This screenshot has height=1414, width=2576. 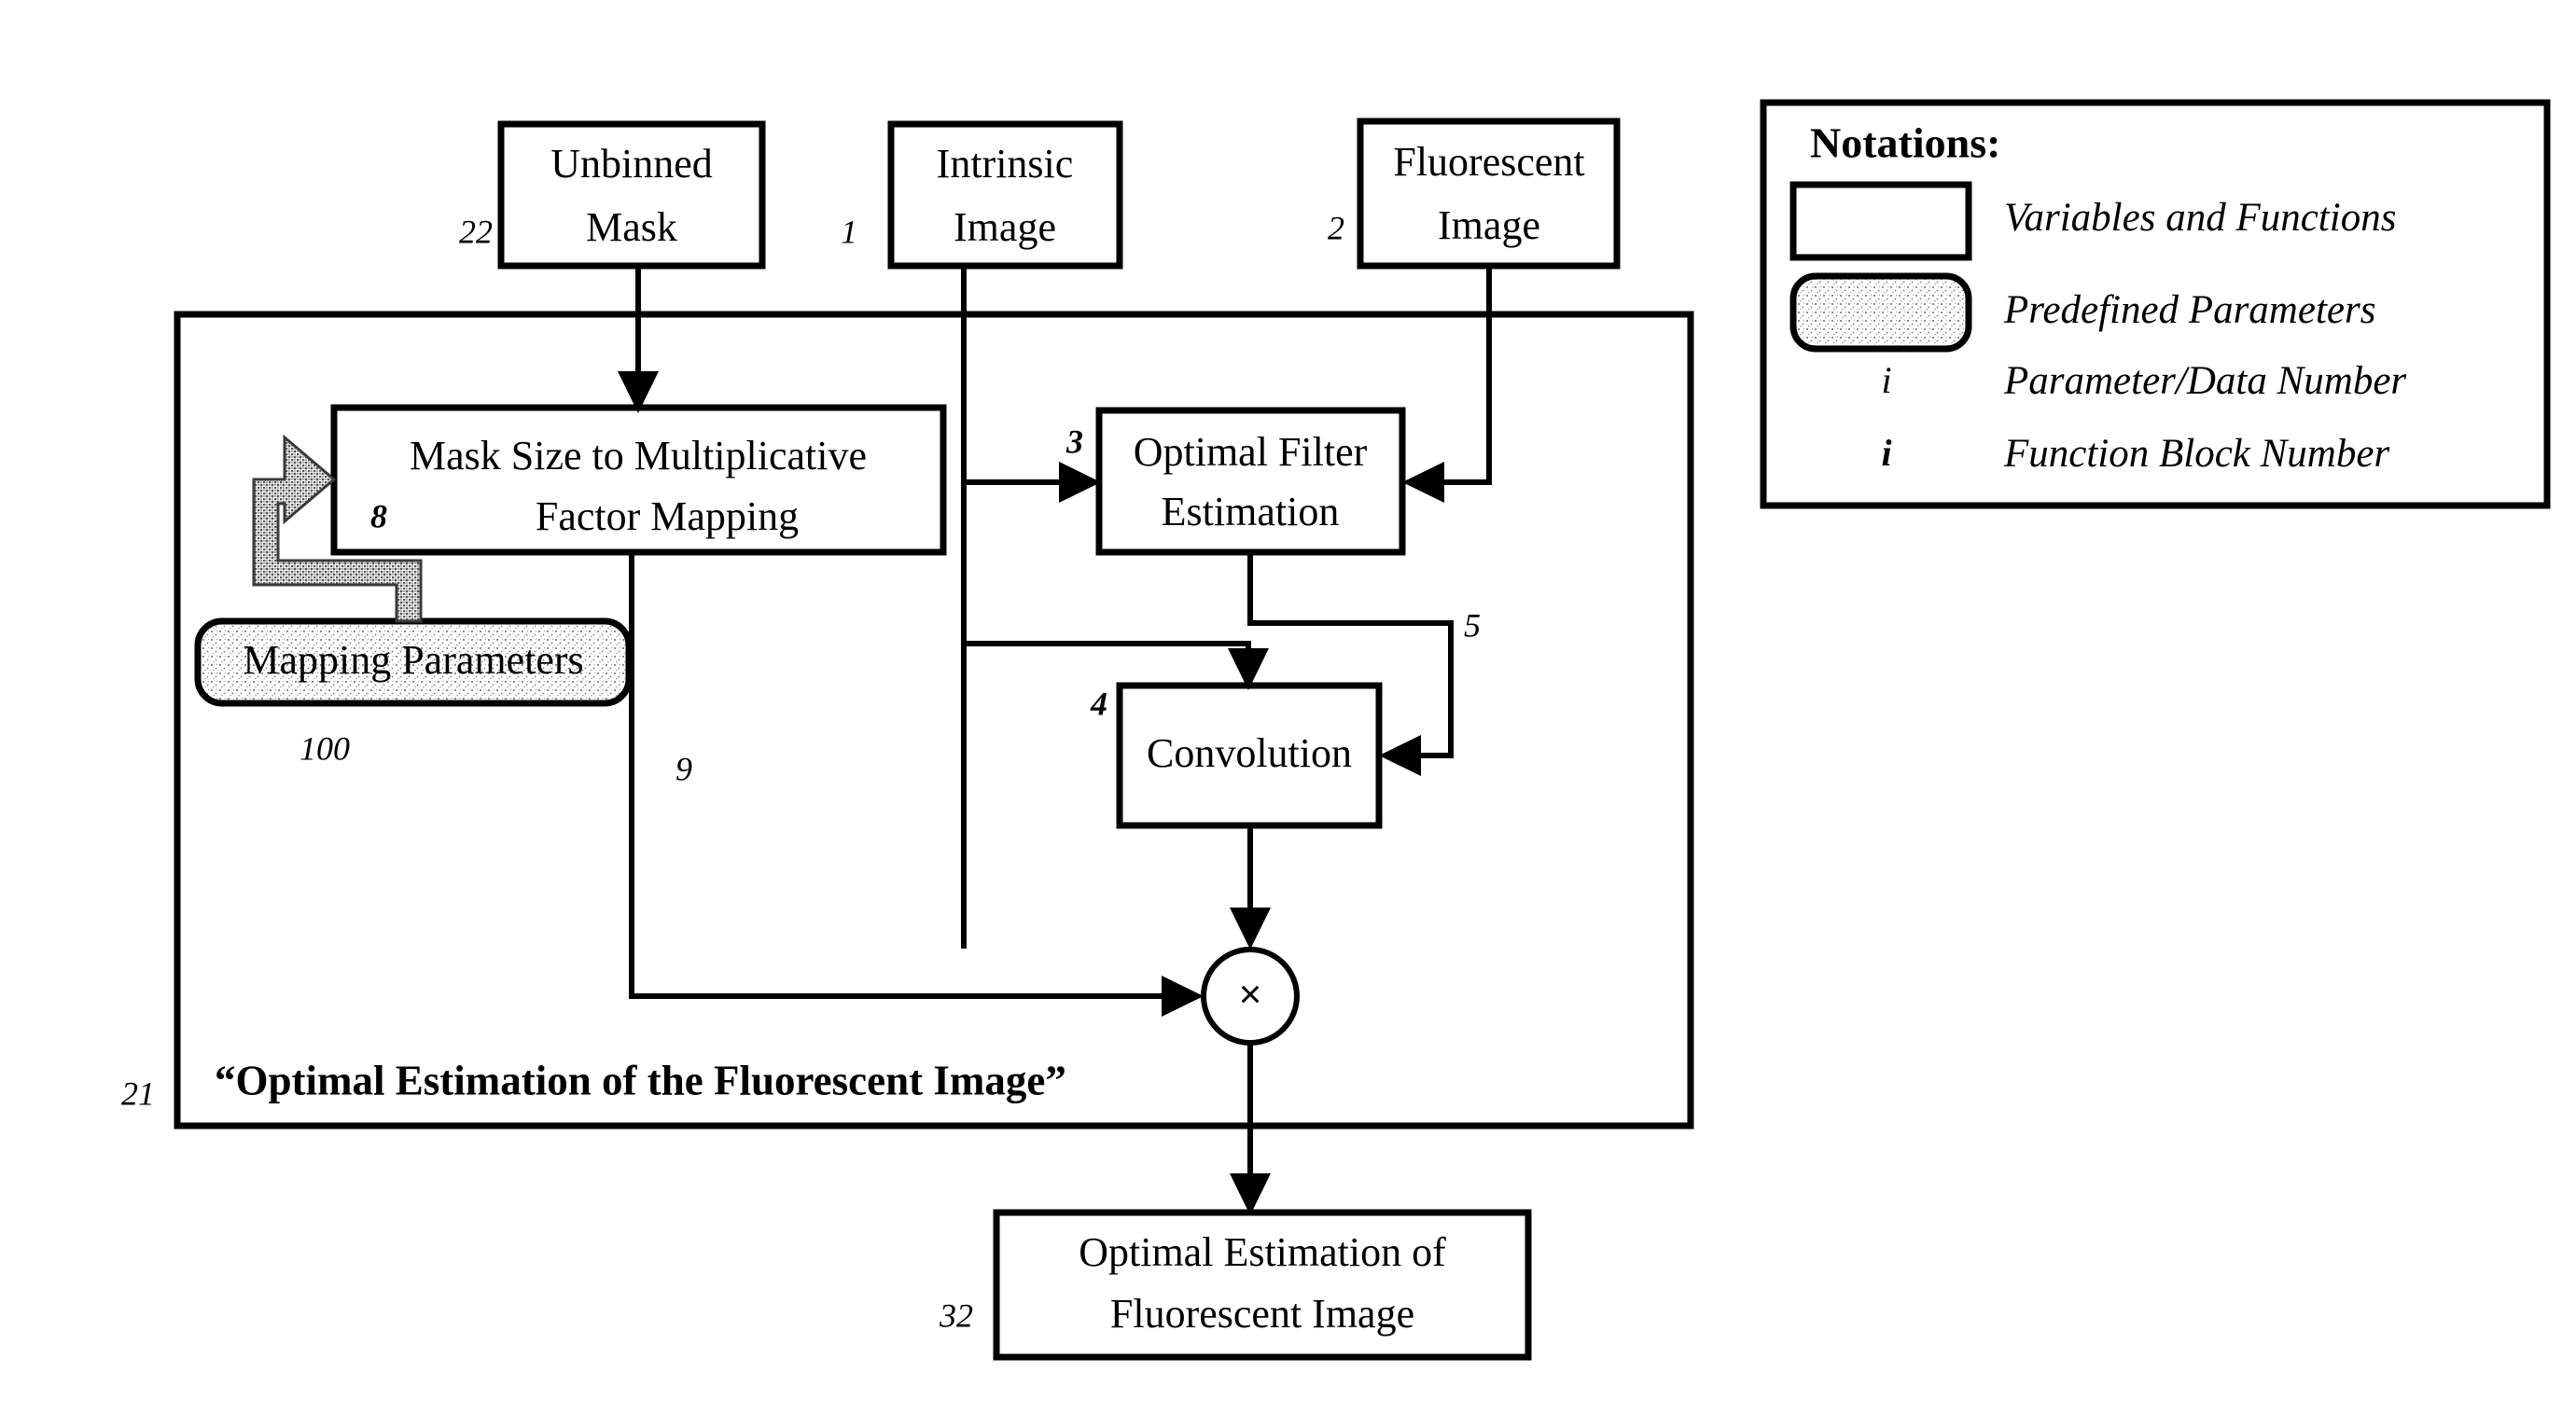 What do you see at coordinates (667, 516) in the screenshot?
I see `process-label-mask-size-line2: Factor Mapping` at bounding box center [667, 516].